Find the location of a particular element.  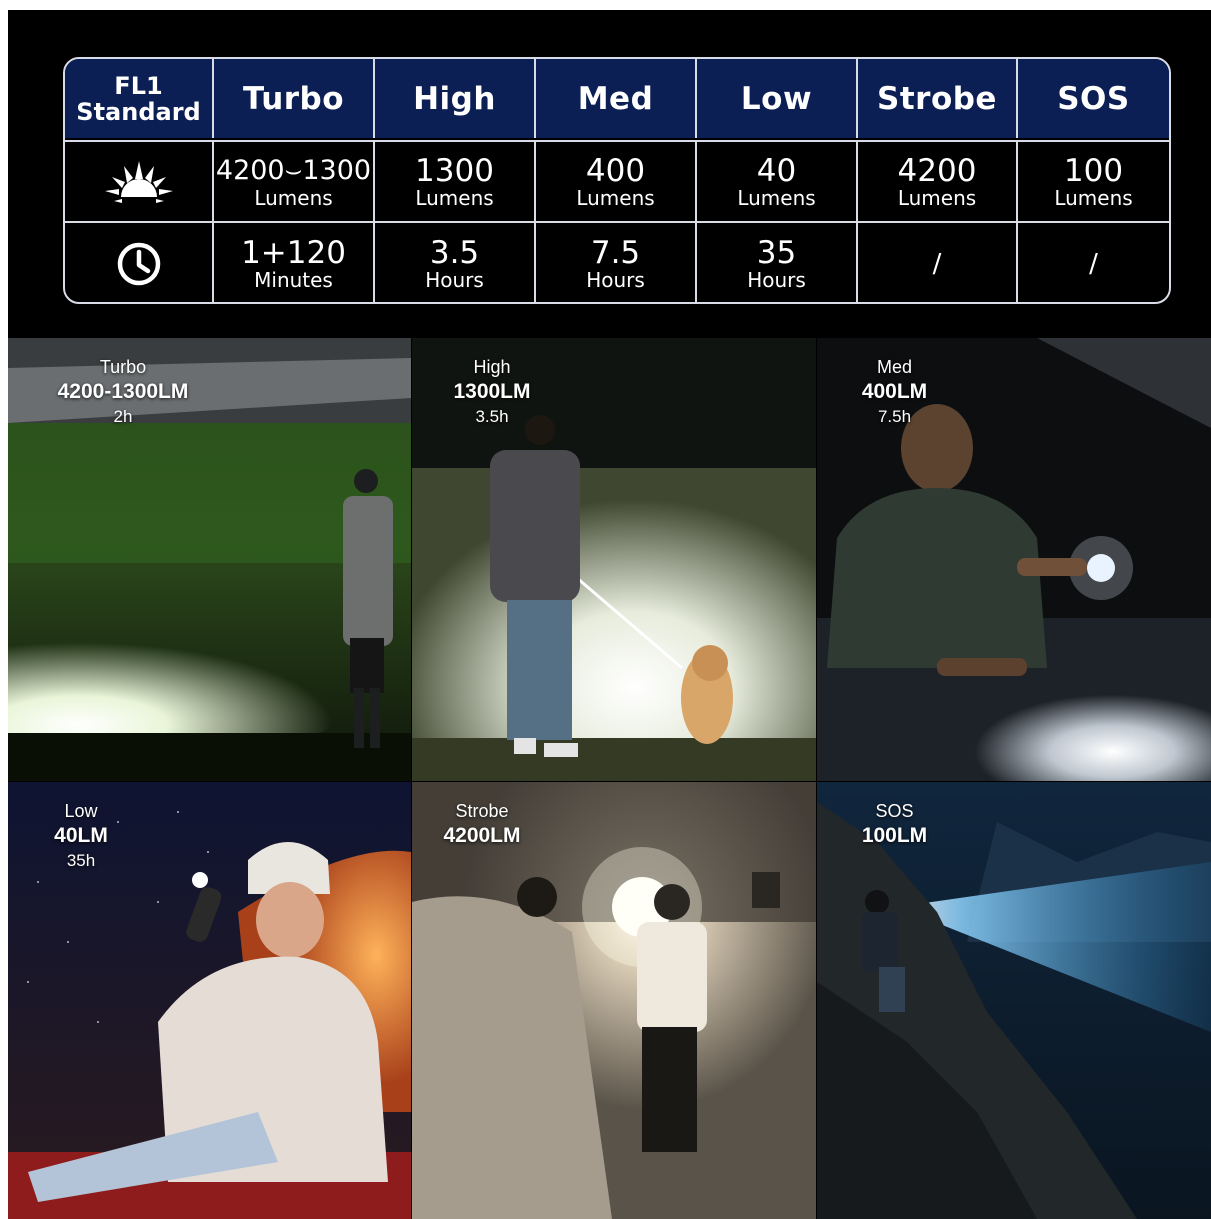

runtime-low: 35 Hours is located at coordinates (775, 262).